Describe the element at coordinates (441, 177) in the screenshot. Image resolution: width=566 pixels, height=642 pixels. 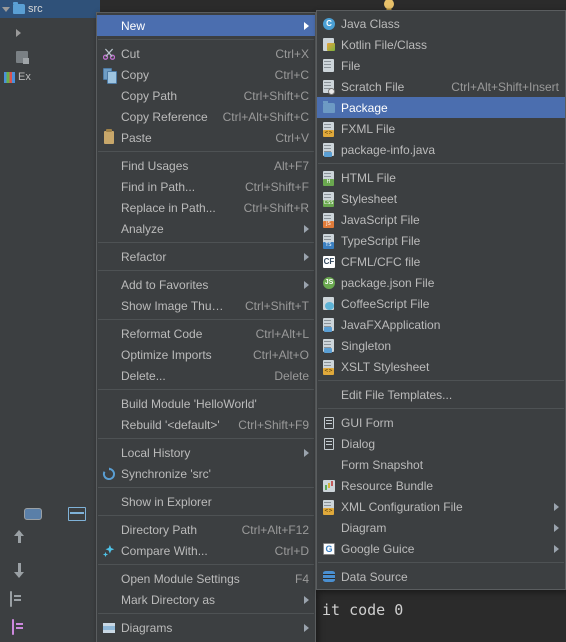
I see `submenu-item-html-file: H HTML File` at that location.